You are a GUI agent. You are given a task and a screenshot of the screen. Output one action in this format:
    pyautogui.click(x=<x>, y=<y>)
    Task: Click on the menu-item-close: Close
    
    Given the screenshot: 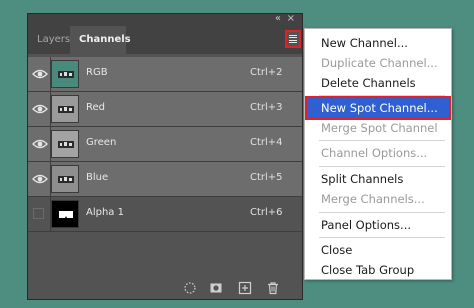 What is the action you would take?
    pyautogui.click(x=378, y=250)
    